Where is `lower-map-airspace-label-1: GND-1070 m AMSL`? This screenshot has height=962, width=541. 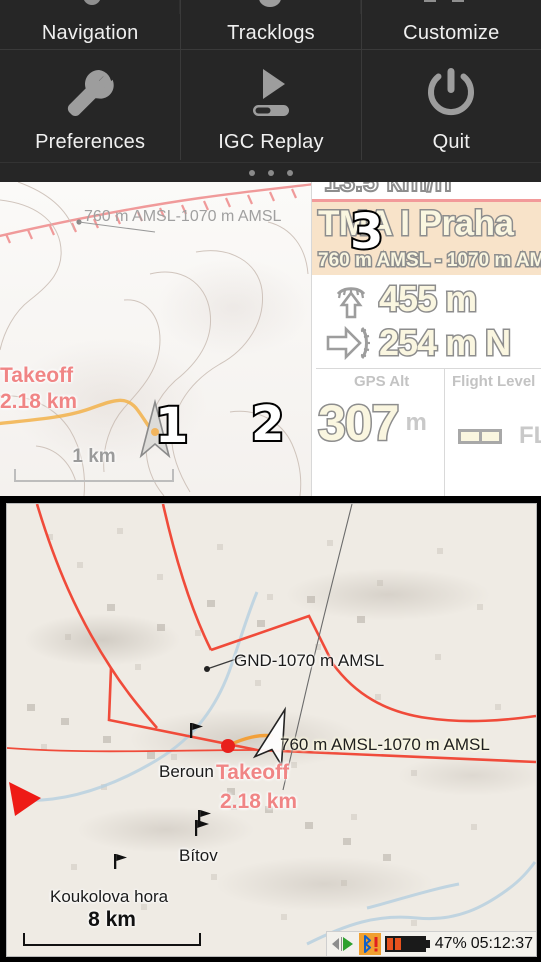
lower-map-airspace-label-1: GND-1070 m AMSL is located at coordinates (309, 660).